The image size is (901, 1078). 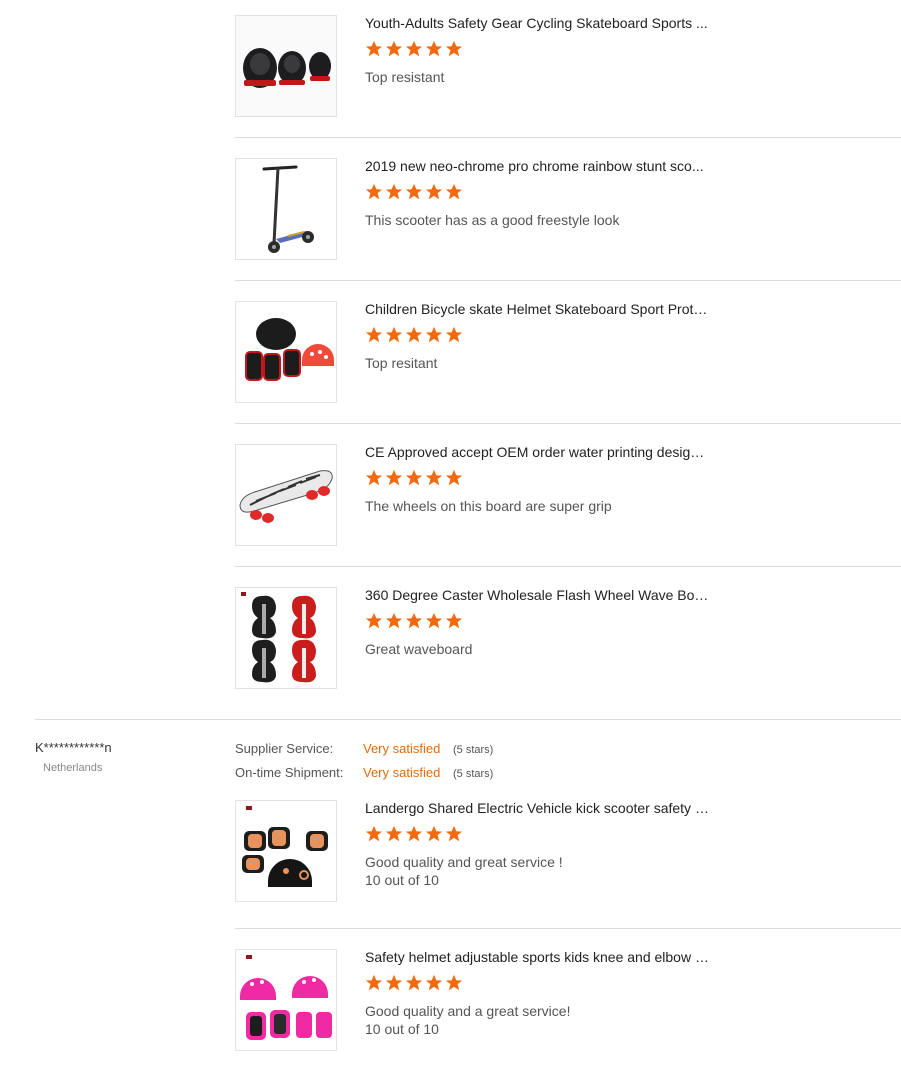 I want to click on review-comment: Top resistant, so click(x=405, y=77).